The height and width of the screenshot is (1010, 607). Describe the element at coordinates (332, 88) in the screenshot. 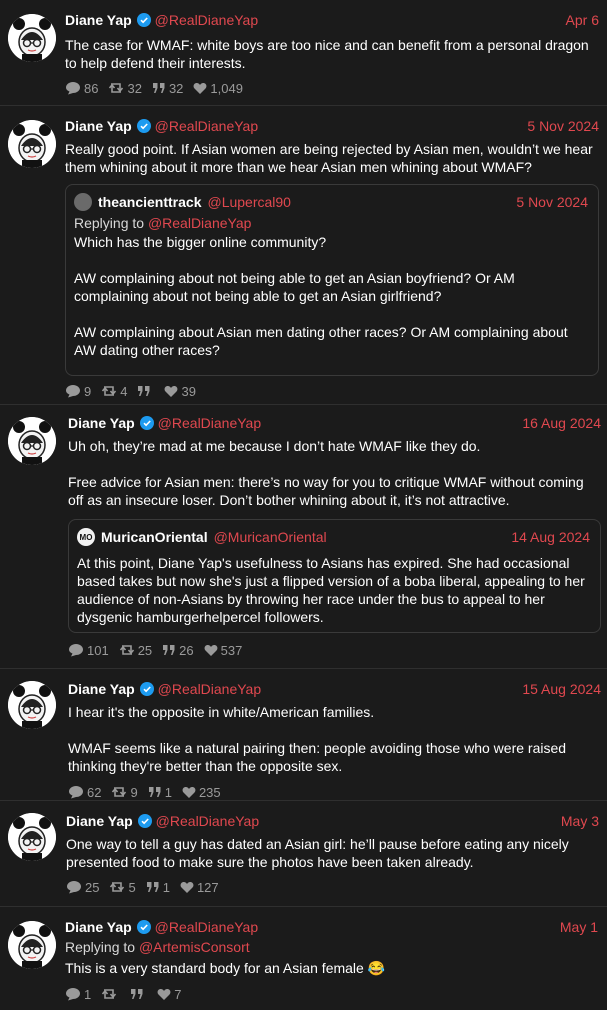

I see `tweet-stats: 86 32 32 1,049` at that location.